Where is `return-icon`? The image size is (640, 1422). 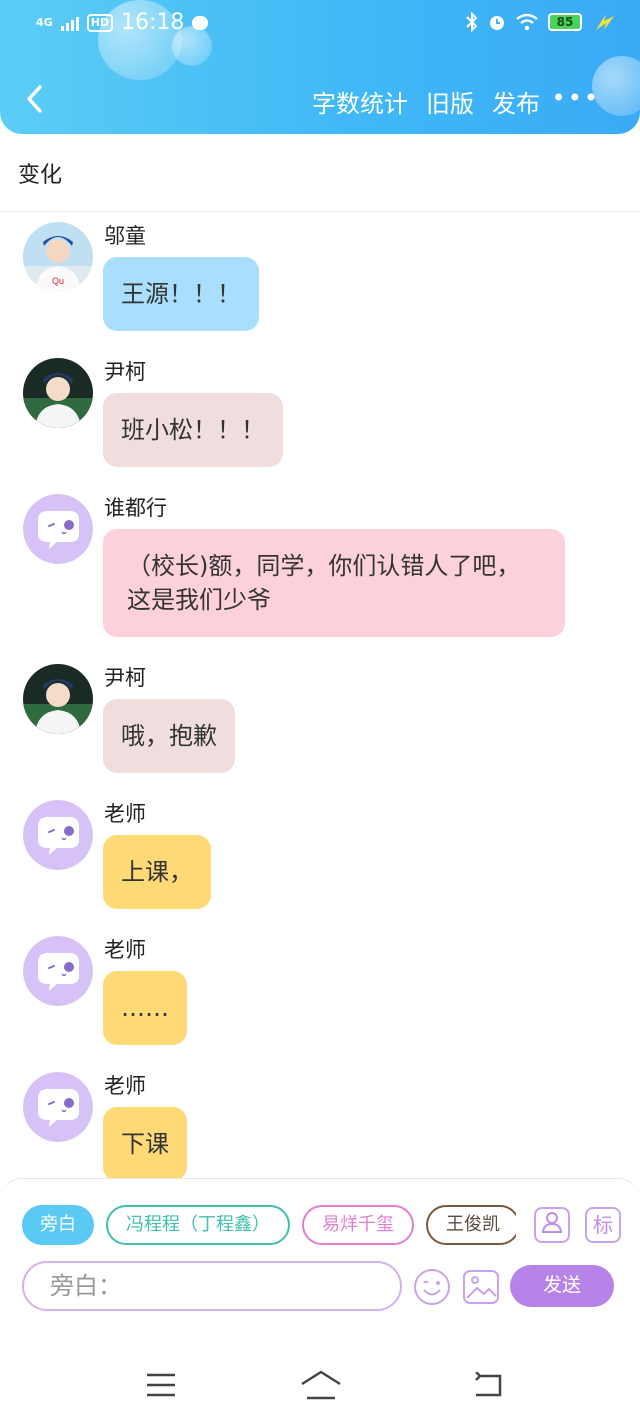 return-icon is located at coordinates (488, 1385).